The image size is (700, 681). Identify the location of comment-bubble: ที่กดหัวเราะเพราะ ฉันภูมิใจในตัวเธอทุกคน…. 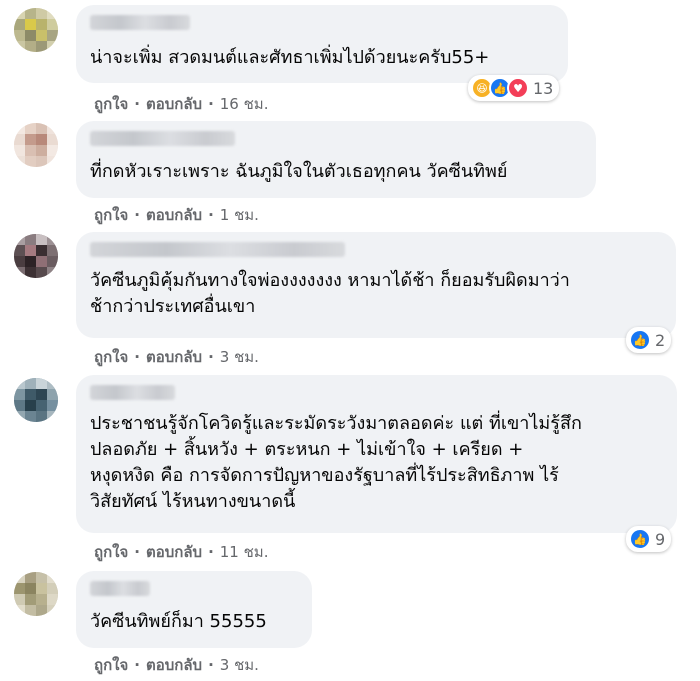
(336, 159).